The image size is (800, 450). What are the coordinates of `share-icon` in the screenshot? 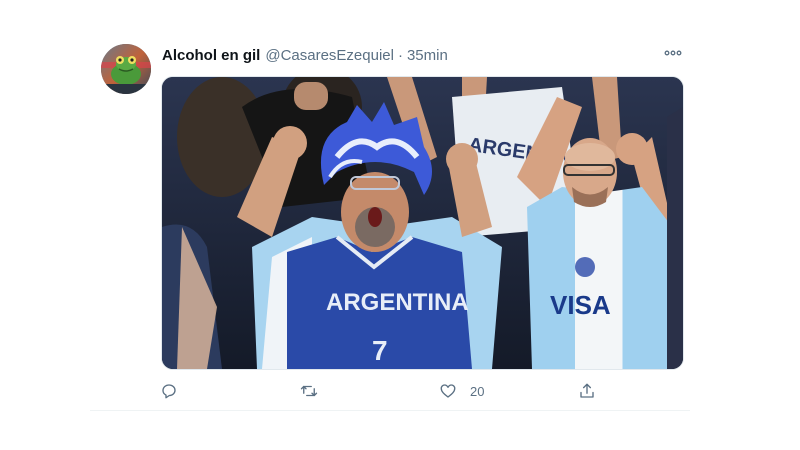 It's located at (587, 390).